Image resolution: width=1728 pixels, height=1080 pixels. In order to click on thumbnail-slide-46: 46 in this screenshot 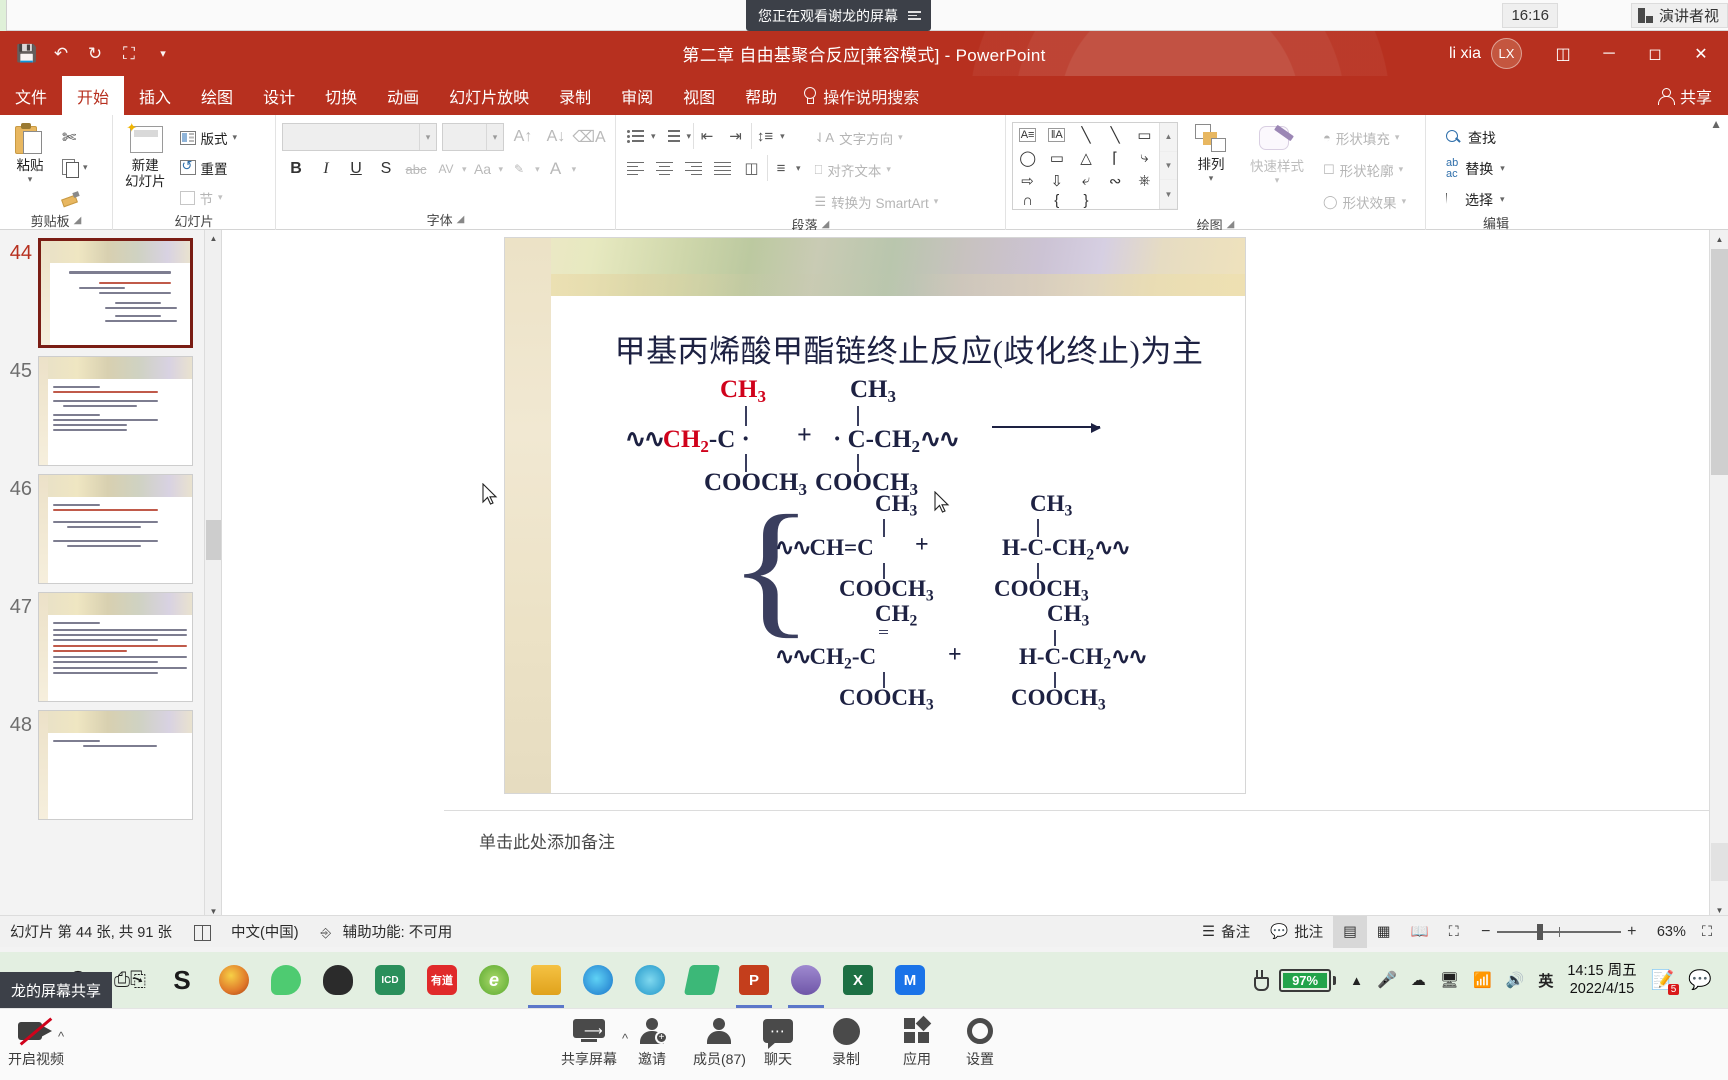, I will do `click(110, 525)`.